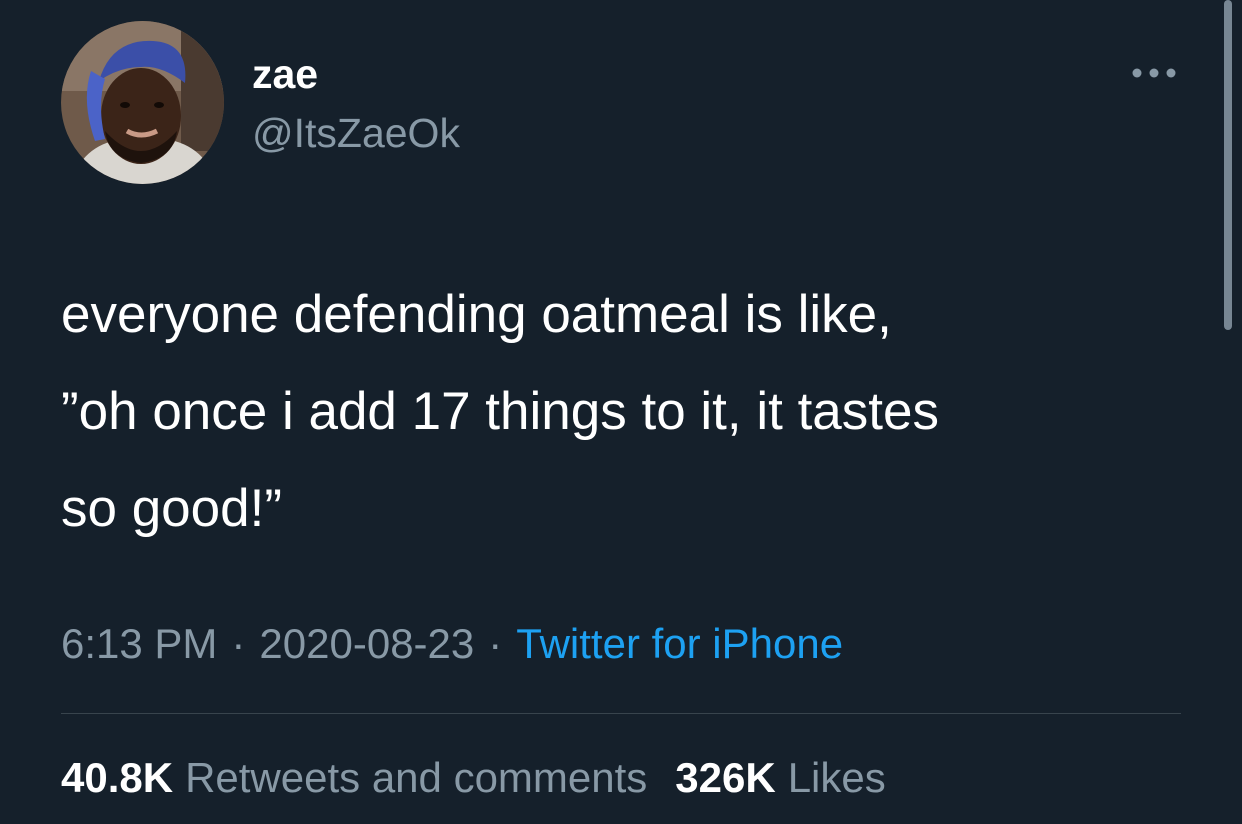  Describe the element at coordinates (366, 643) in the screenshot. I see `tweet-date: 2020-08-23` at that location.